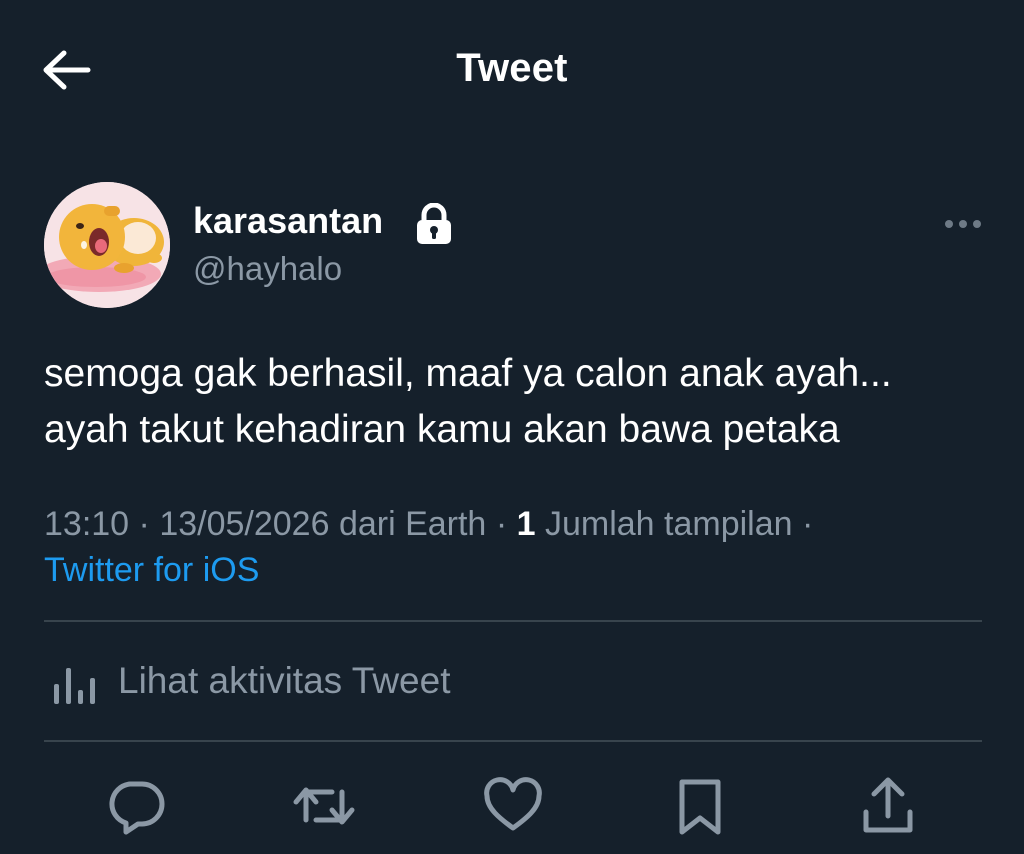 This screenshot has width=1024, height=854. Describe the element at coordinates (267, 269) in the screenshot. I see `author-handle: @hayhalo` at that location.